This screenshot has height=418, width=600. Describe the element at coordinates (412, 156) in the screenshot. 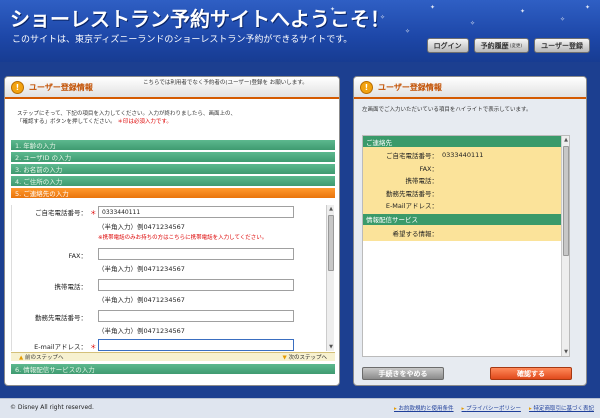

I see `summary-key: ご自宅電話番号：` at that location.